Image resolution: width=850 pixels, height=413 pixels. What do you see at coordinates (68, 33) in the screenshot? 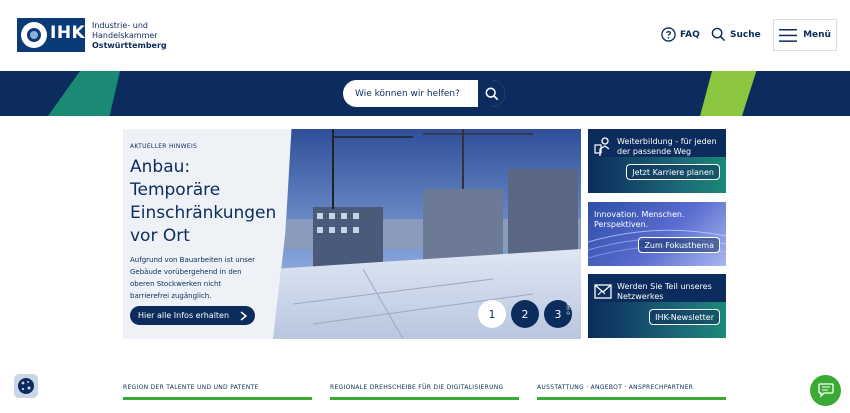
I see `logo-abbreviation: IHK` at bounding box center [68, 33].